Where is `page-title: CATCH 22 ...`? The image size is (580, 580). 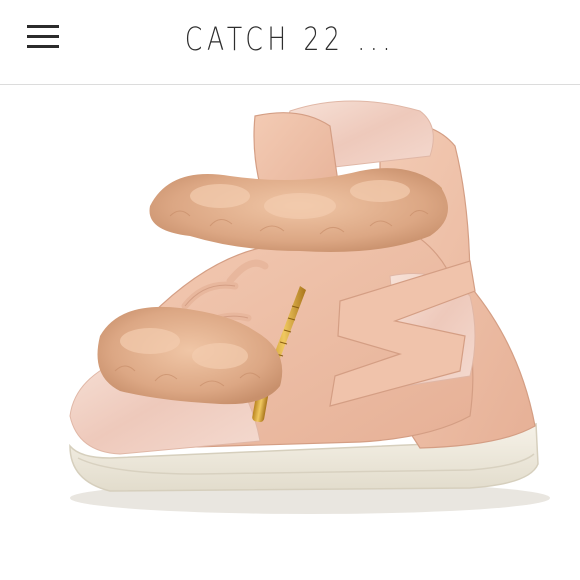 page-title: CATCH 22 ... is located at coordinates (290, 39).